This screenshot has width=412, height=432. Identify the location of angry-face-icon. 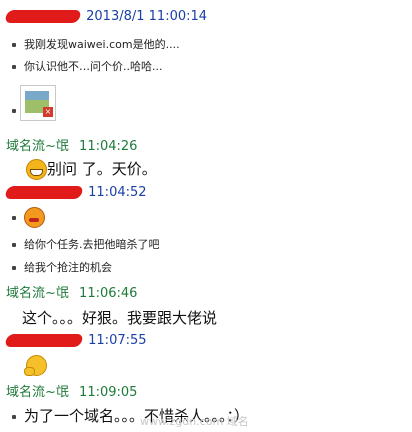
(34, 217).